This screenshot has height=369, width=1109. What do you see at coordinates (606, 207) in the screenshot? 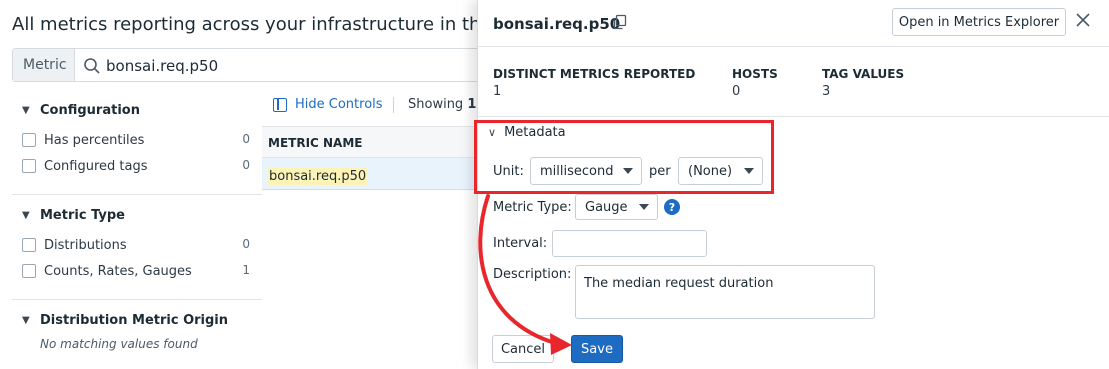
I see `metric-type-select-value: Gauge` at bounding box center [606, 207].